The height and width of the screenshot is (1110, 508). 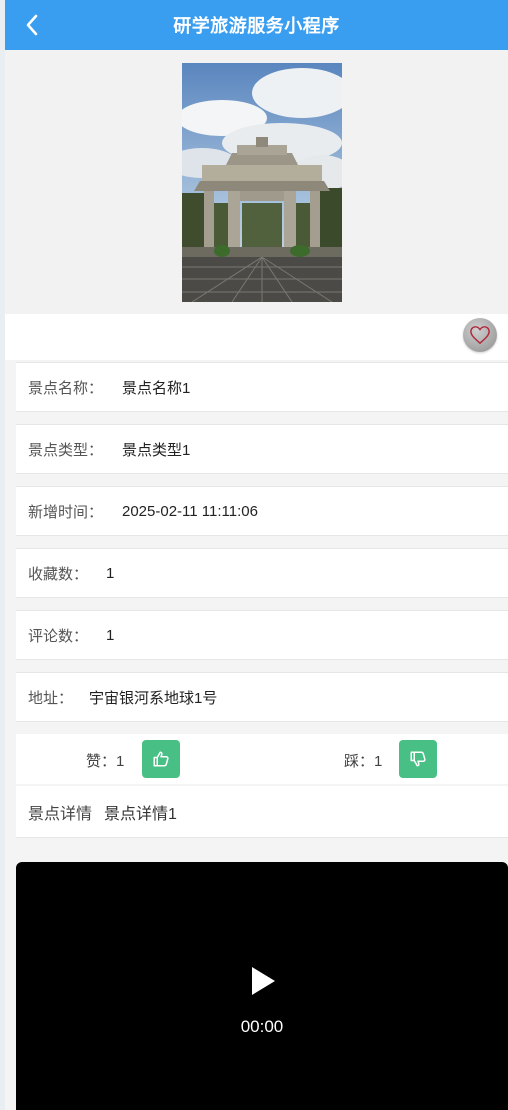 I want to click on favorite-count-value: 1, so click(x=110, y=573).